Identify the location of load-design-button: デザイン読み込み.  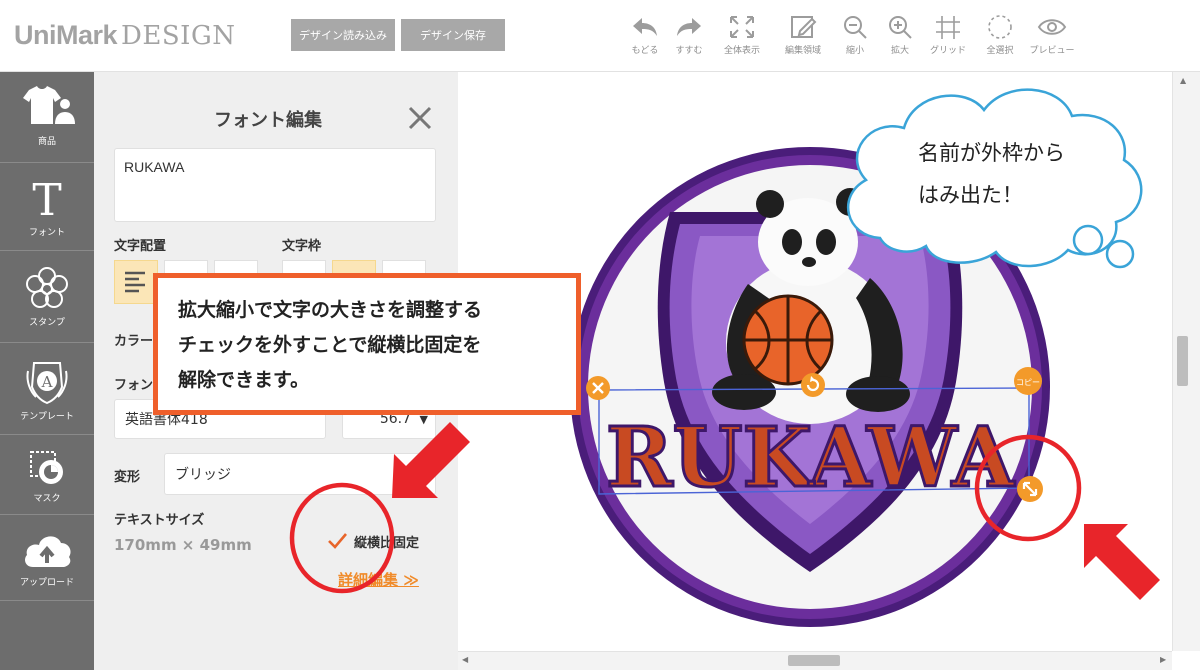
(343, 35).